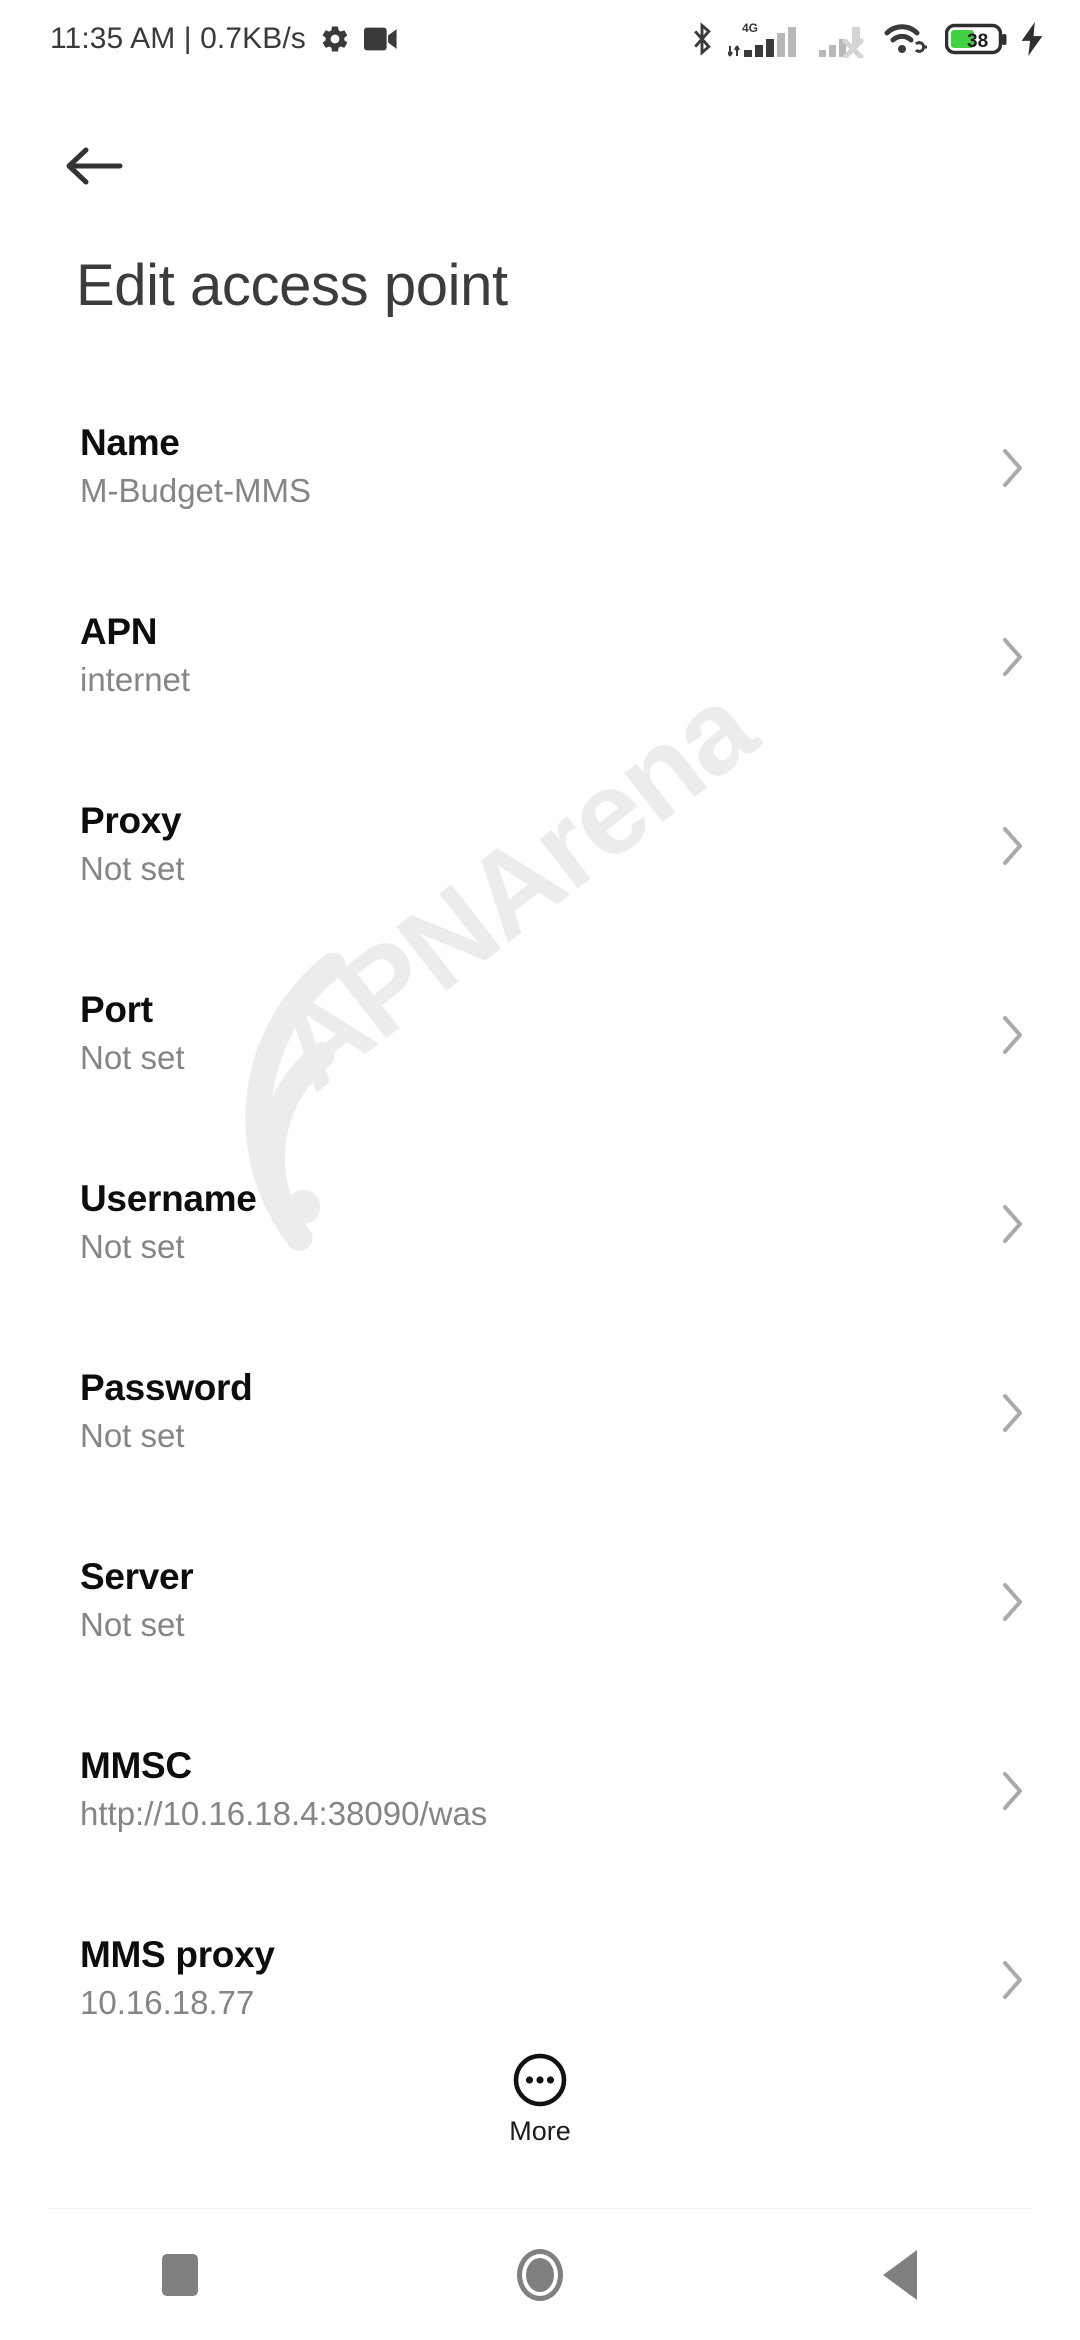 The width and height of the screenshot is (1080, 2340). Describe the element at coordinates (196, 490) in the screenshot. I see `row-value: M-Budget-MMS` at that location.